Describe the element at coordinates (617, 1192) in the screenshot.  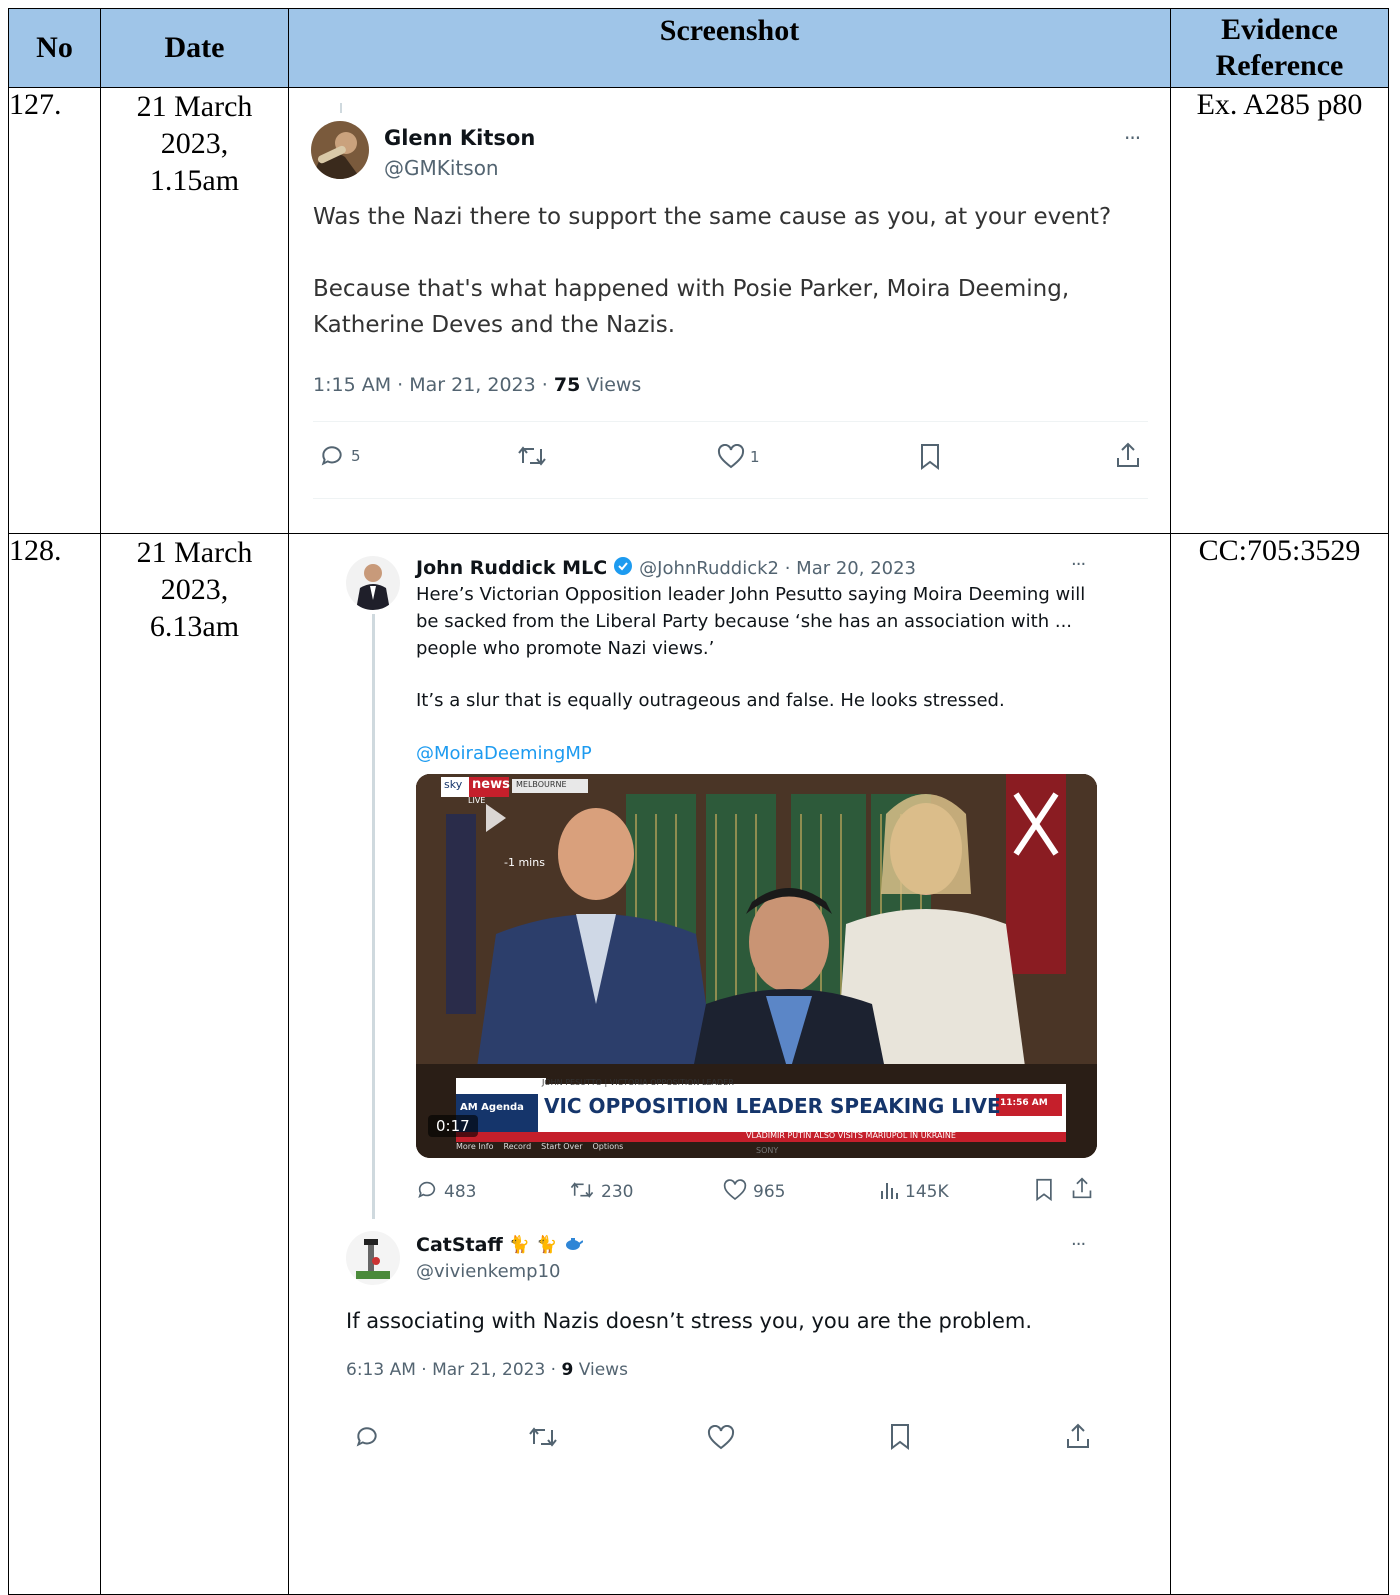
I see `retweet-count: 230` at that location.